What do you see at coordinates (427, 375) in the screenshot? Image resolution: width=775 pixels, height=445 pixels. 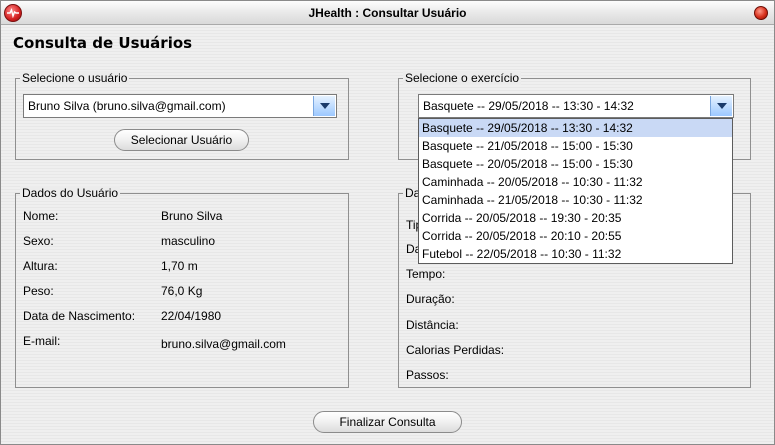 I see `steps-label: Passos:` at bounding box center [427, 375].